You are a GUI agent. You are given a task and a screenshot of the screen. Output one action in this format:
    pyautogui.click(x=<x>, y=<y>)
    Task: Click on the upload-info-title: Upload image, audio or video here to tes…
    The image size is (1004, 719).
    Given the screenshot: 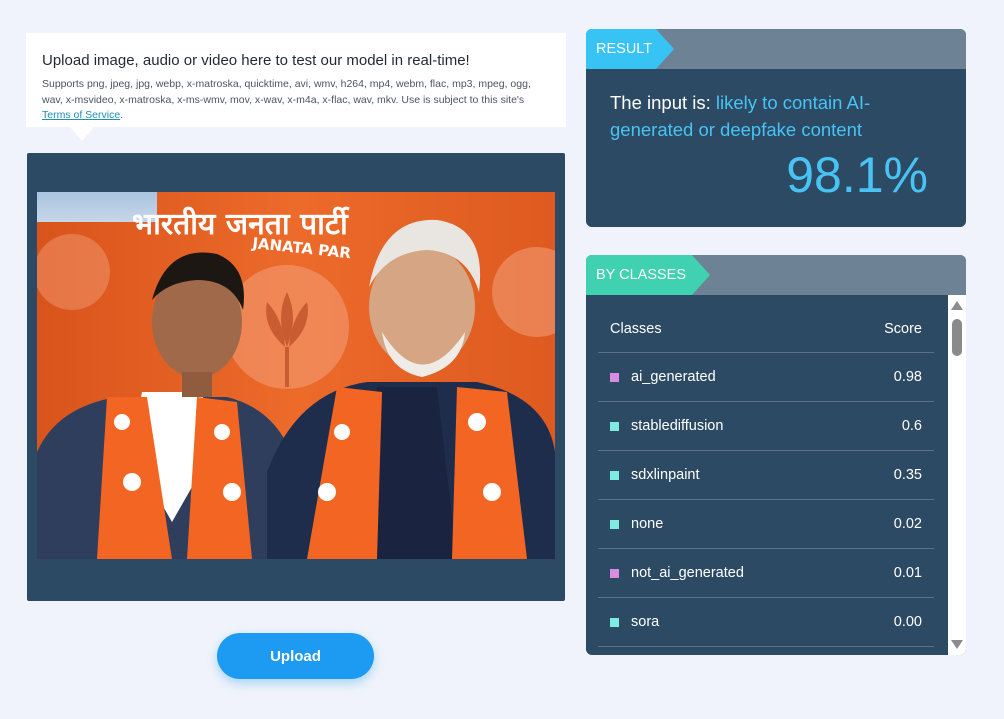 What is the action you would take?
    pyautogui.click(x=256, y=60)
    